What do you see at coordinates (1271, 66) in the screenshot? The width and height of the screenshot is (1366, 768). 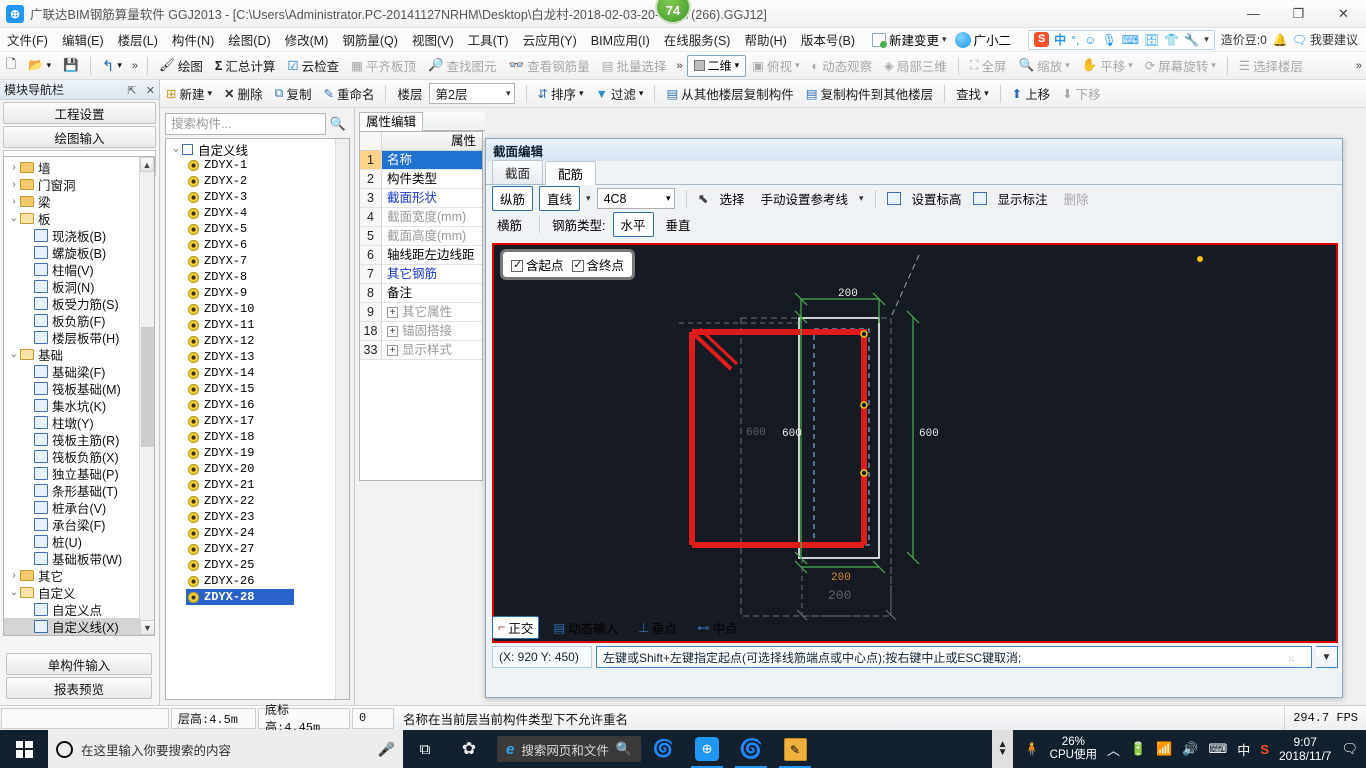 I see `select-floor-button: ☰ 选择楼层` at bounding box center [1271, 66].